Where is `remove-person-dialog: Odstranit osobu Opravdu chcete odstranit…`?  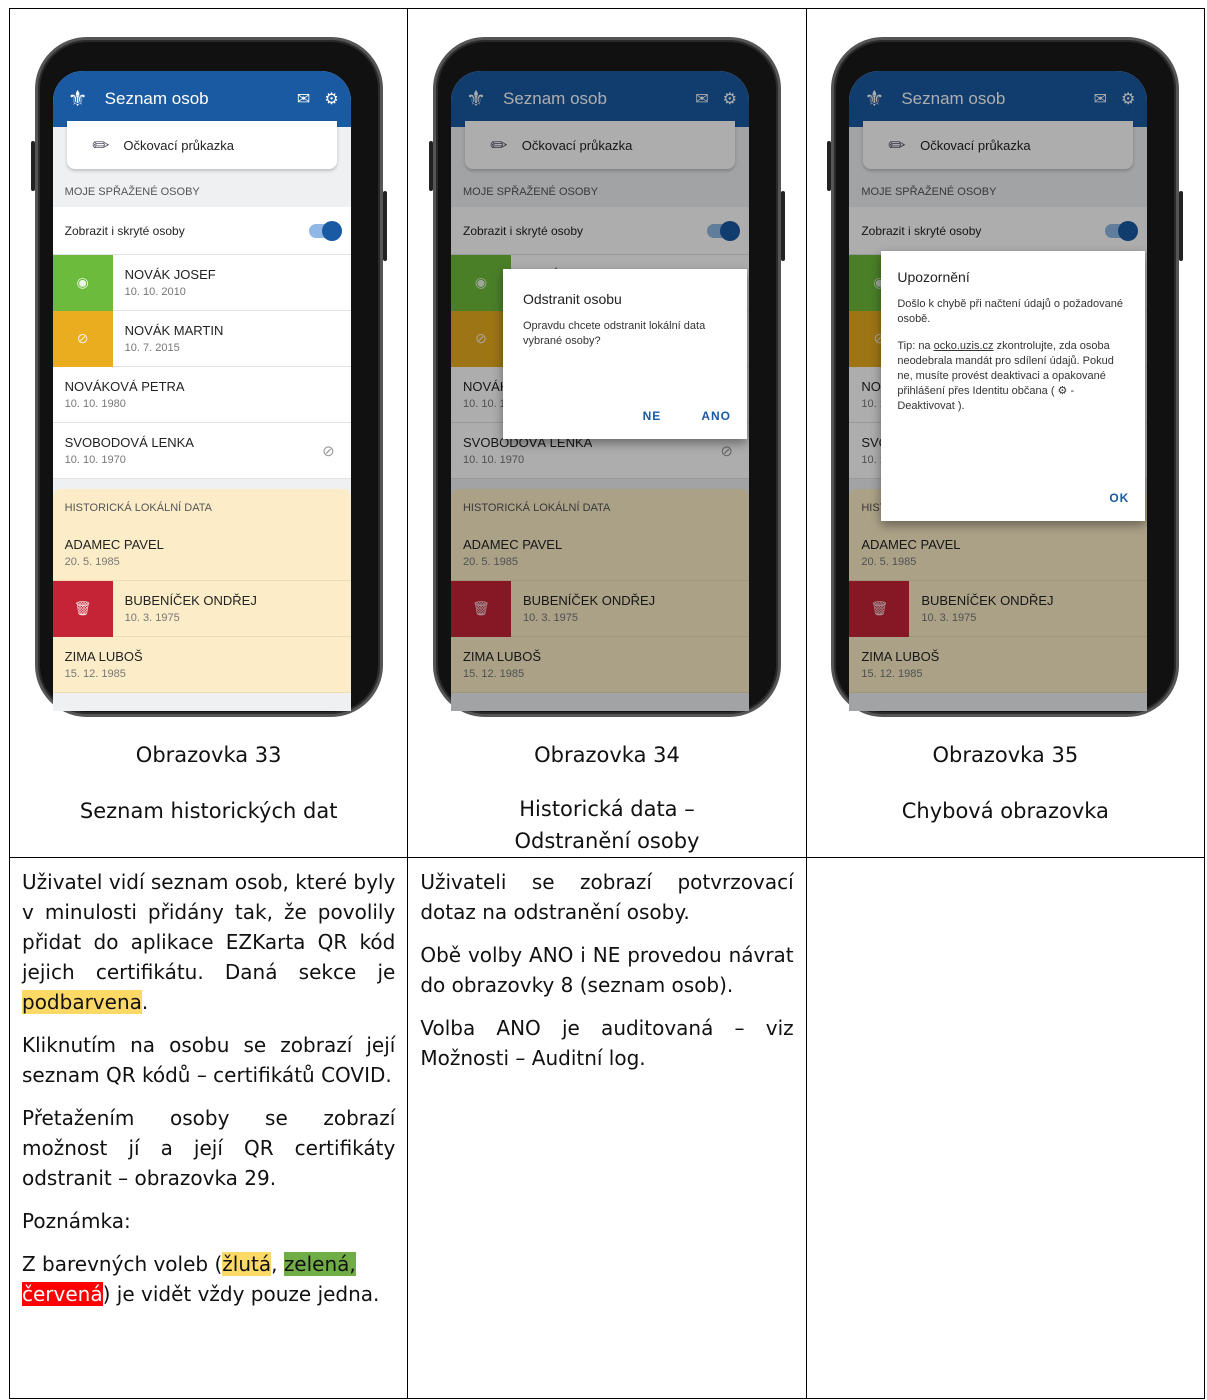 remove-person-dialog: Odstranit osobu Opravdu chcete odstranit… is located at coordinates (624, 354).